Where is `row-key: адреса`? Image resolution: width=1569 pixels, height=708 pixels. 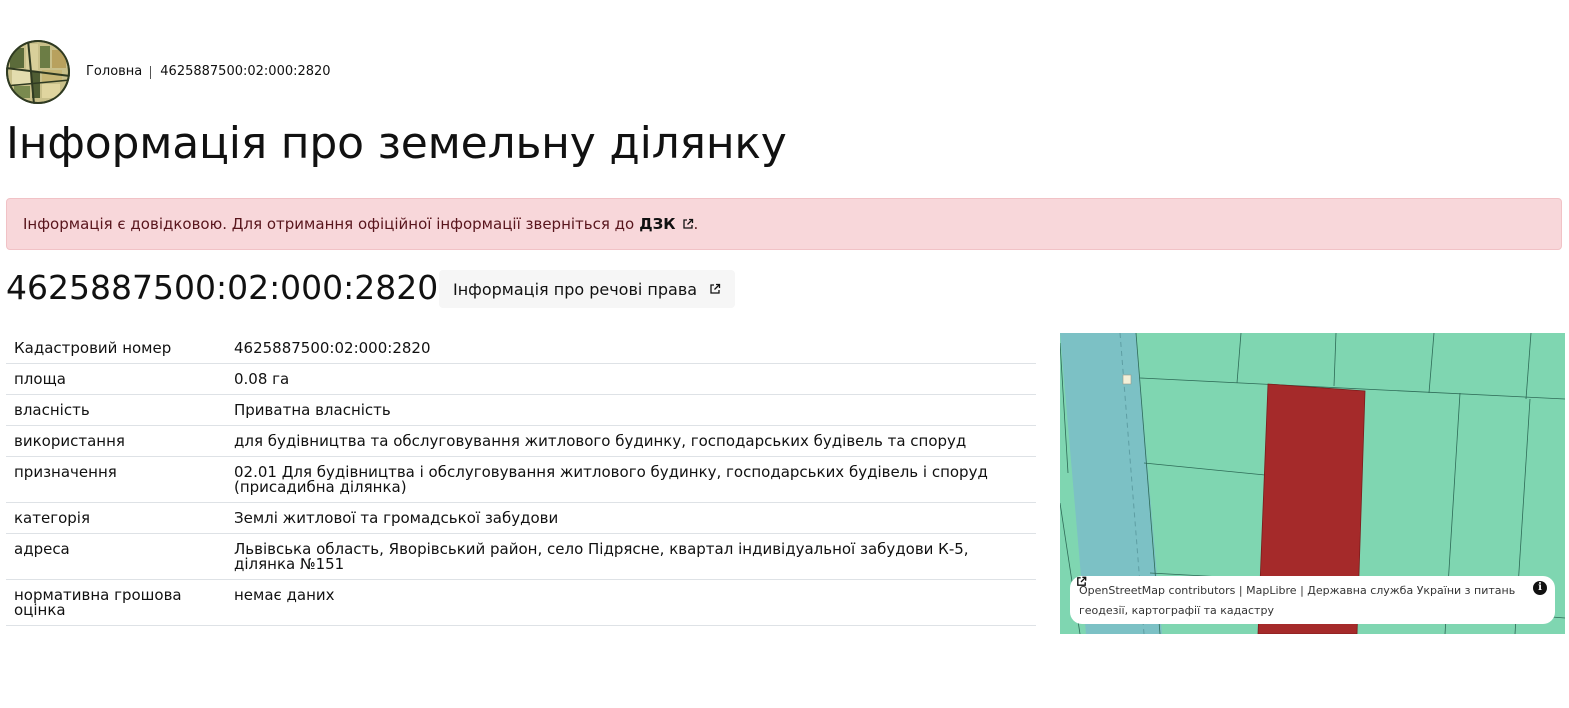
row-key: адреса is located at coordinates (116, 556).